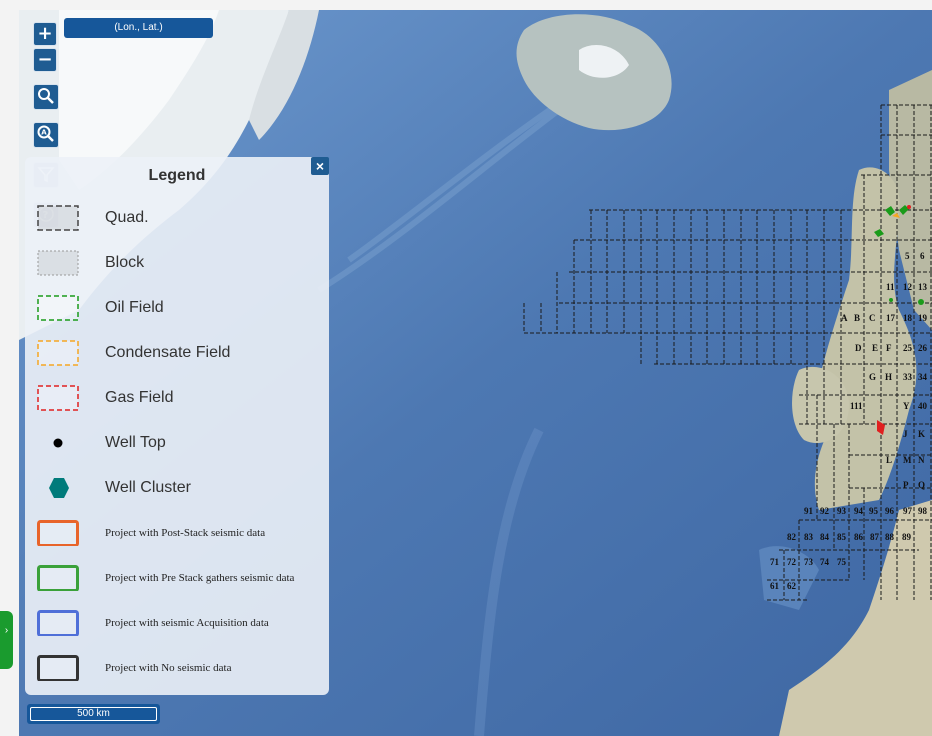 This screenshot has height=736, width=932. What do you see at coordinates (923, 348) in the screenshot?
I see `grid-label: 26` at bounding box center [923, 348].